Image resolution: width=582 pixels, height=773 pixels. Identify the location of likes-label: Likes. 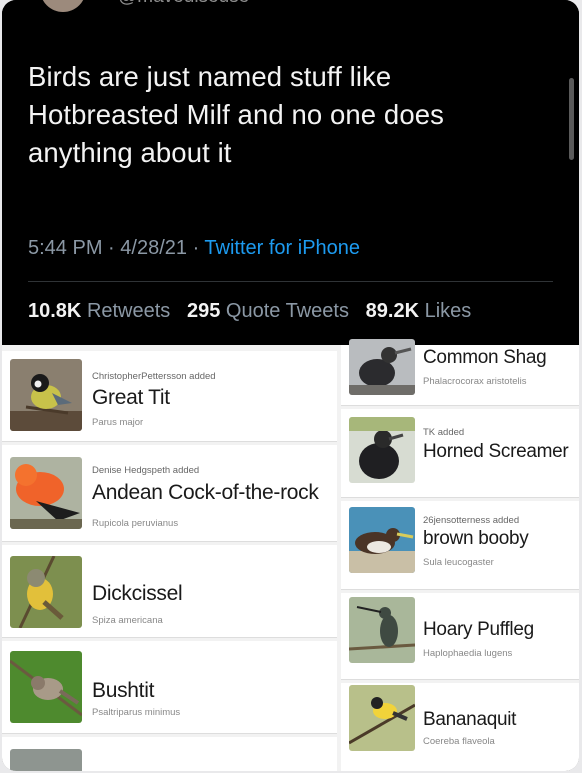
(448, 311).